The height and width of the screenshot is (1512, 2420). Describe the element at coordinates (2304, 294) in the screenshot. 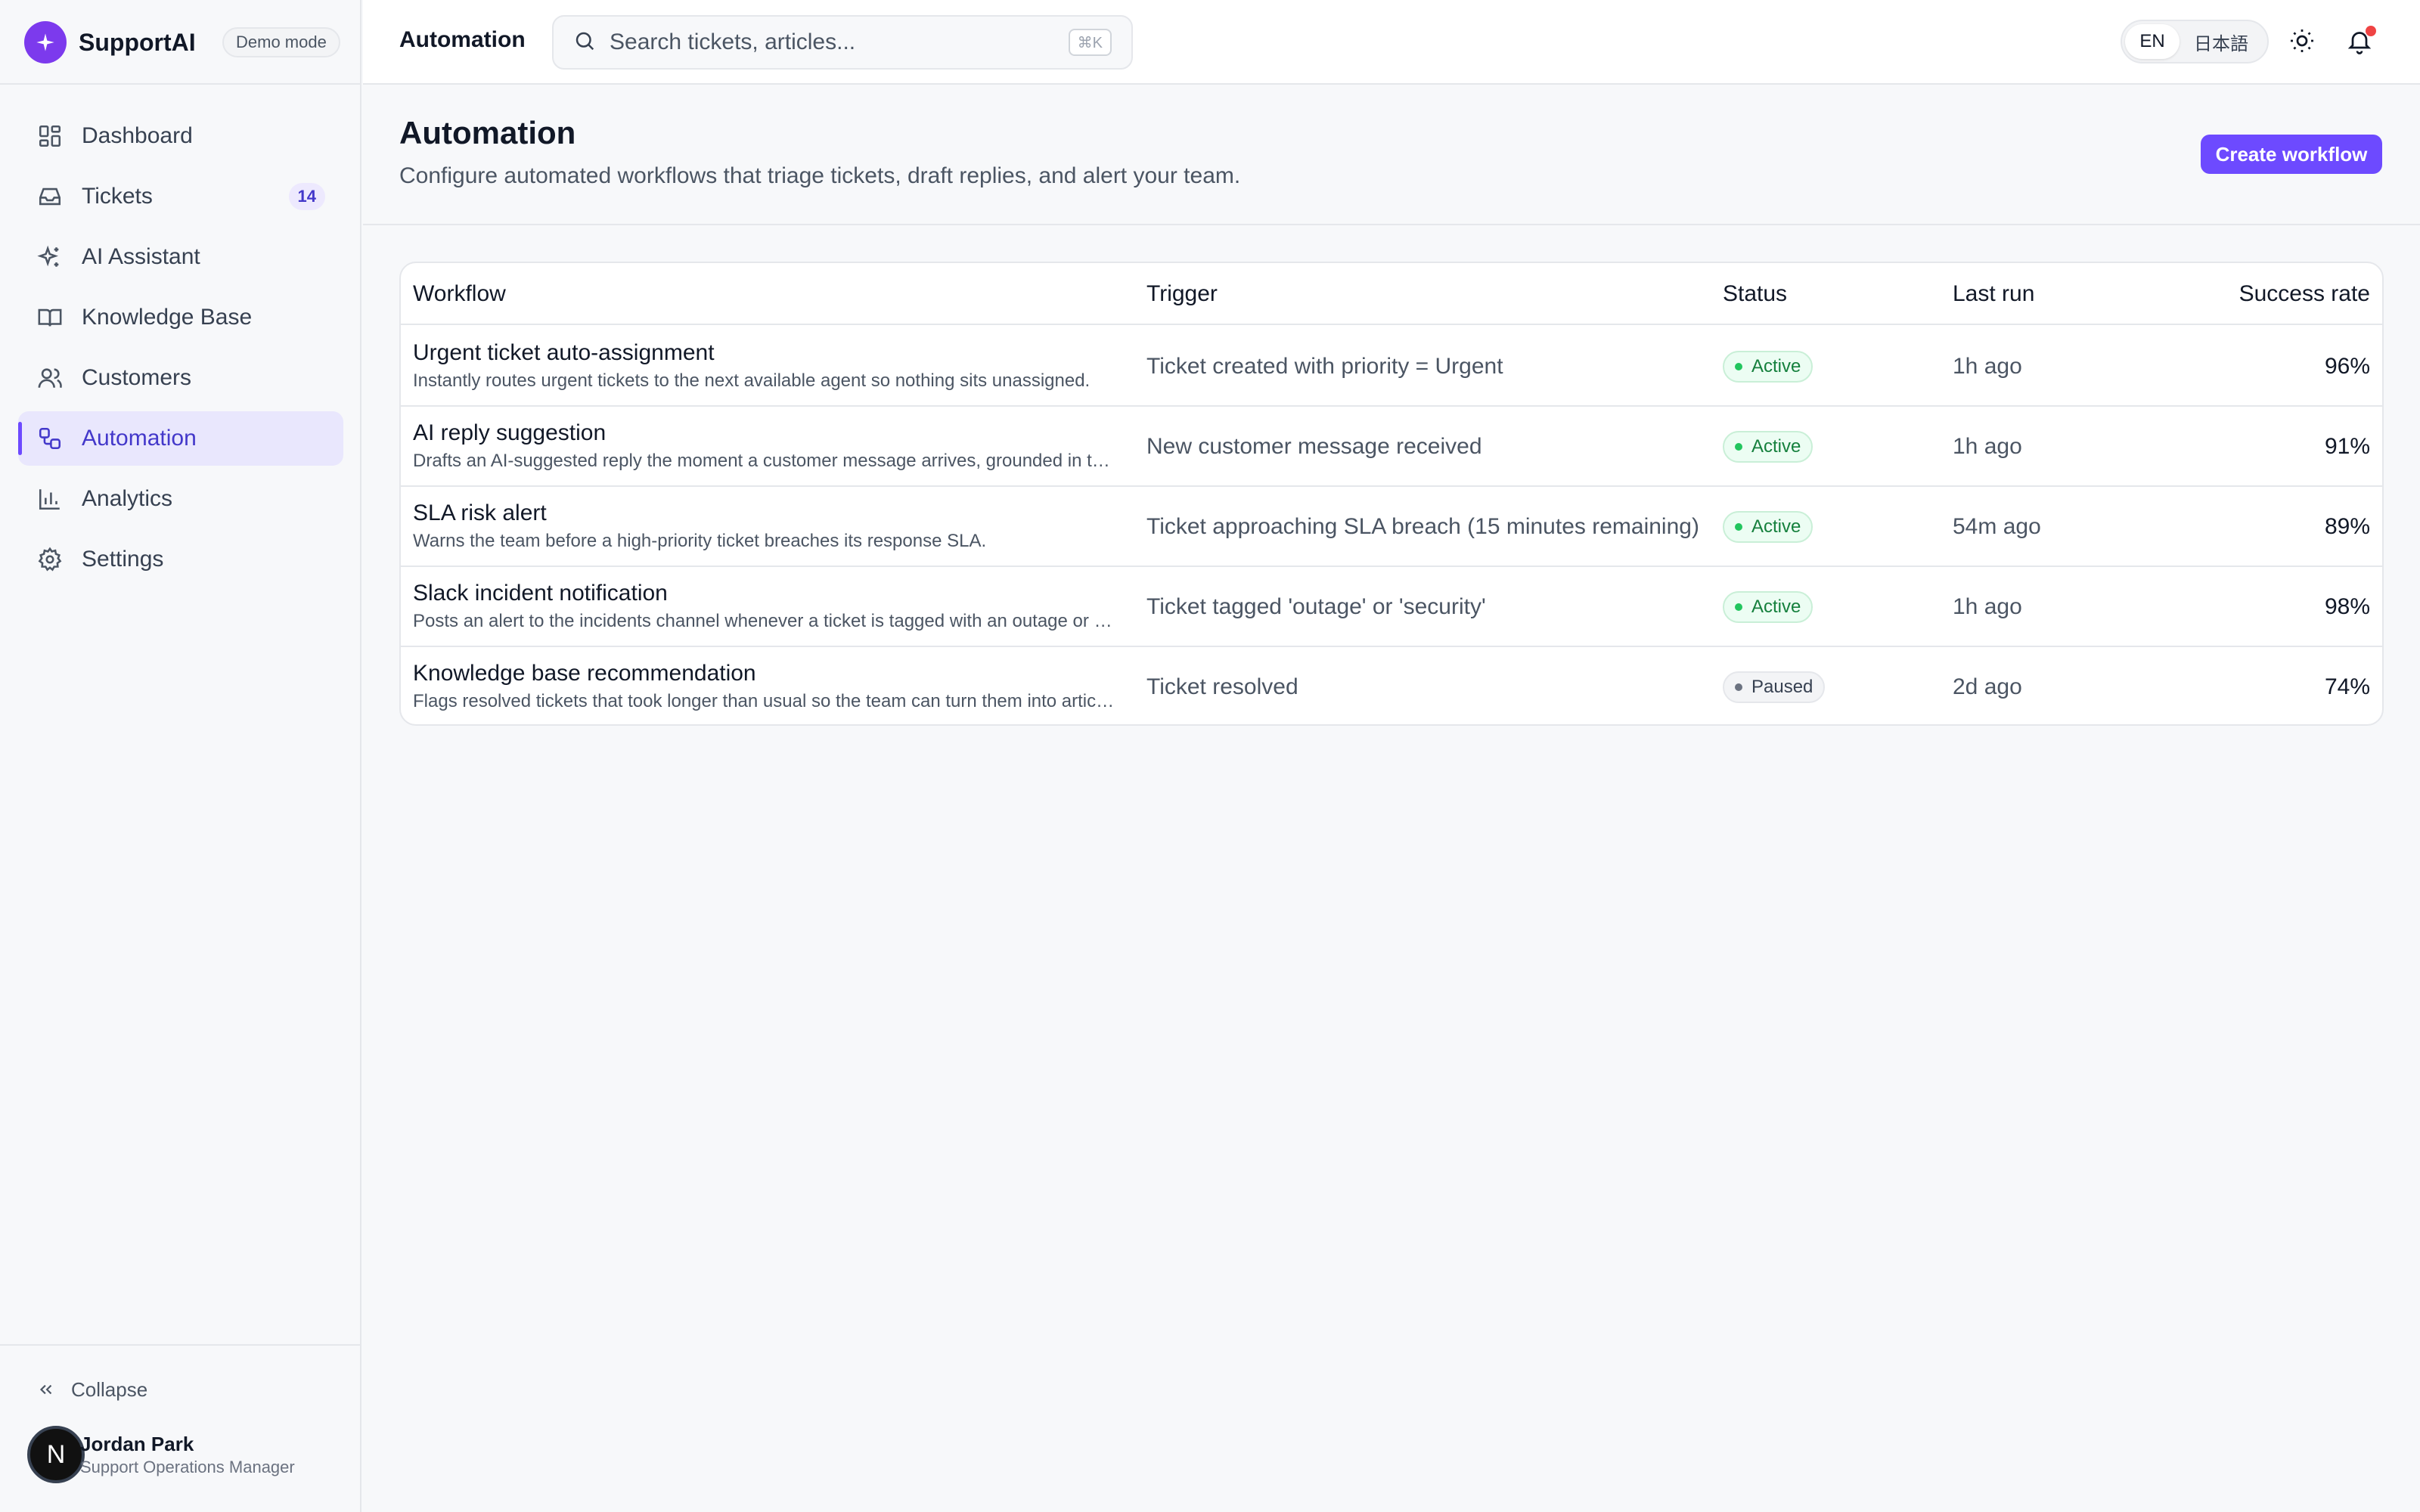

I see `column-header-success-rate: Success rate` at that location.